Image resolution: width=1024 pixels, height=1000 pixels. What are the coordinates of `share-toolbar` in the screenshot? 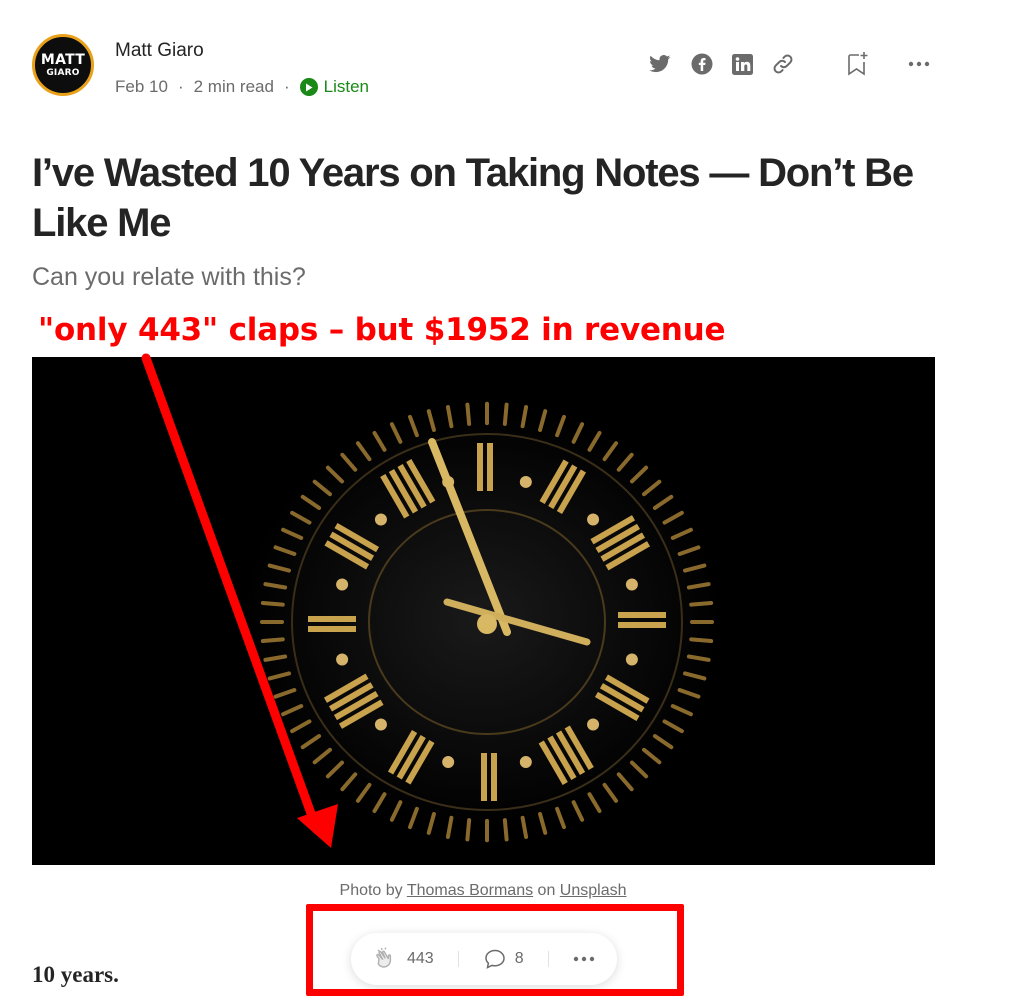 It's located at (790, 64).